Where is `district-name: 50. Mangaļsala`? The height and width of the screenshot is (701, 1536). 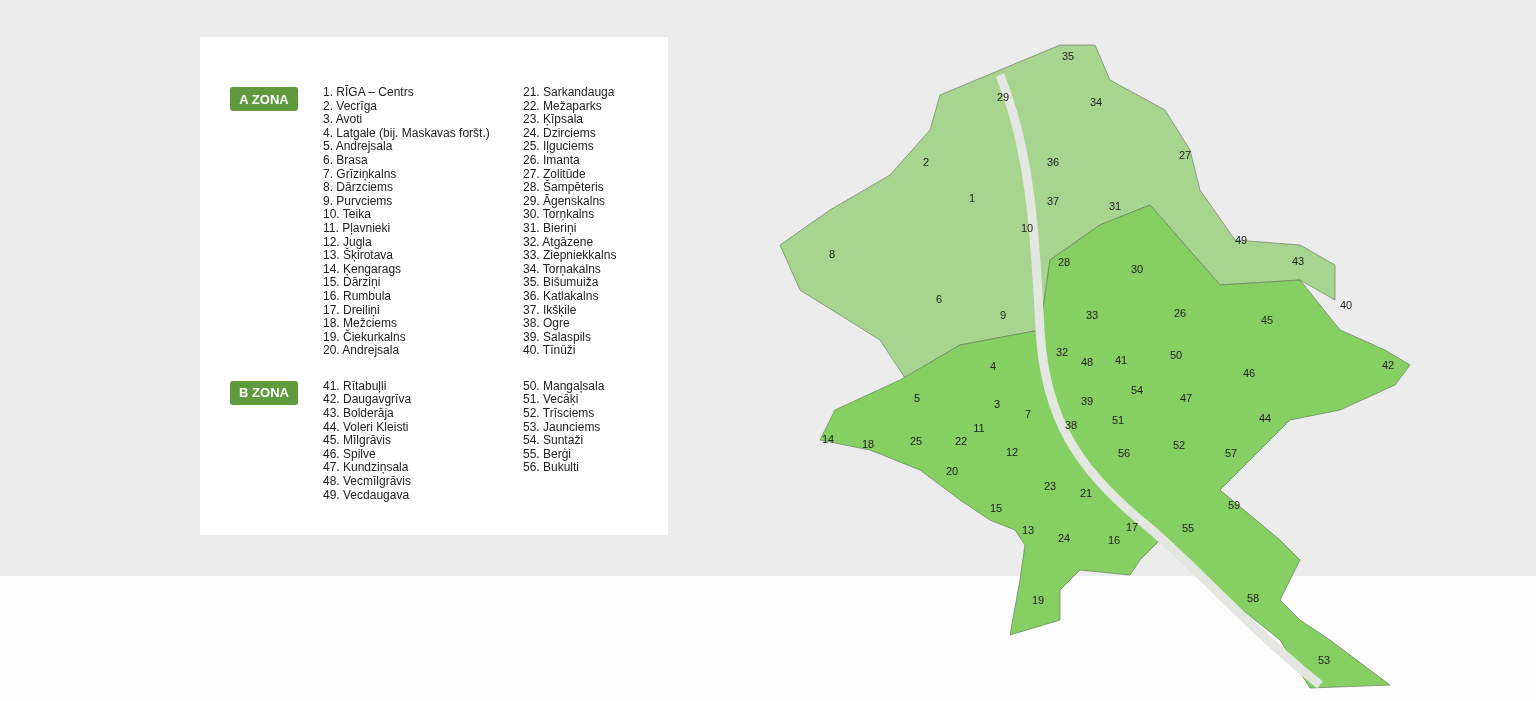 district-name: 50. Mangaļsala is located at coordinates (564, 386).